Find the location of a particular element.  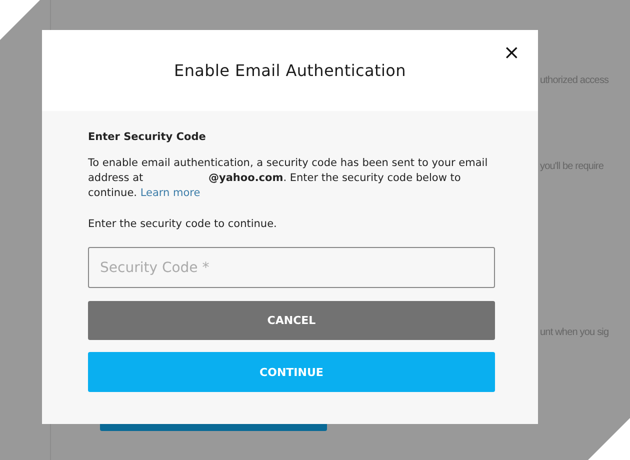

dialog-title: Enable Email Authentication is located at coordinates (290, 70).